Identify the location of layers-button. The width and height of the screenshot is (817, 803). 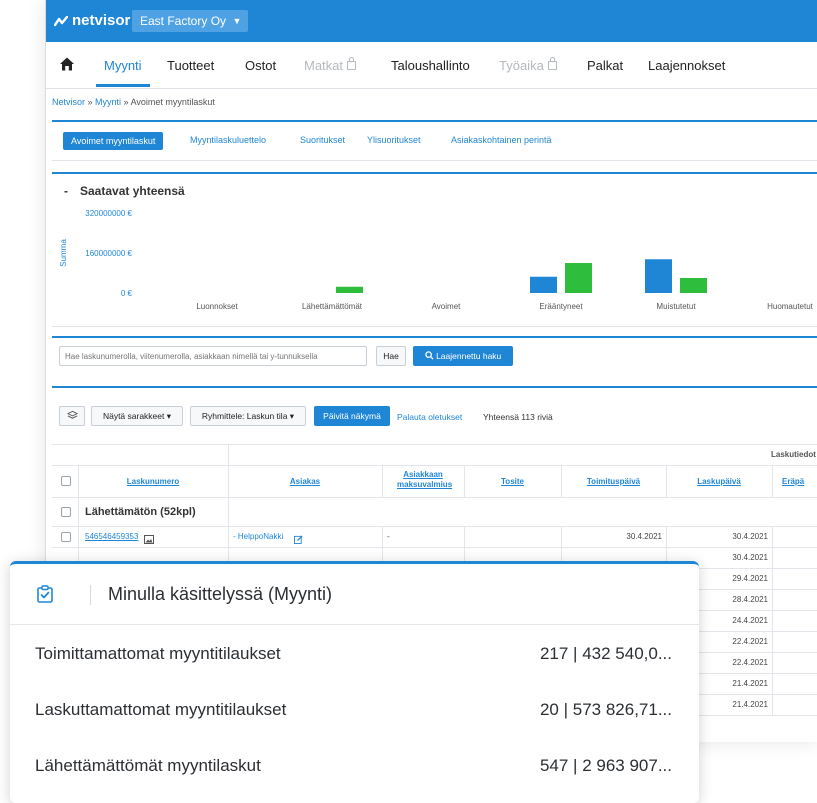
(72, 416).